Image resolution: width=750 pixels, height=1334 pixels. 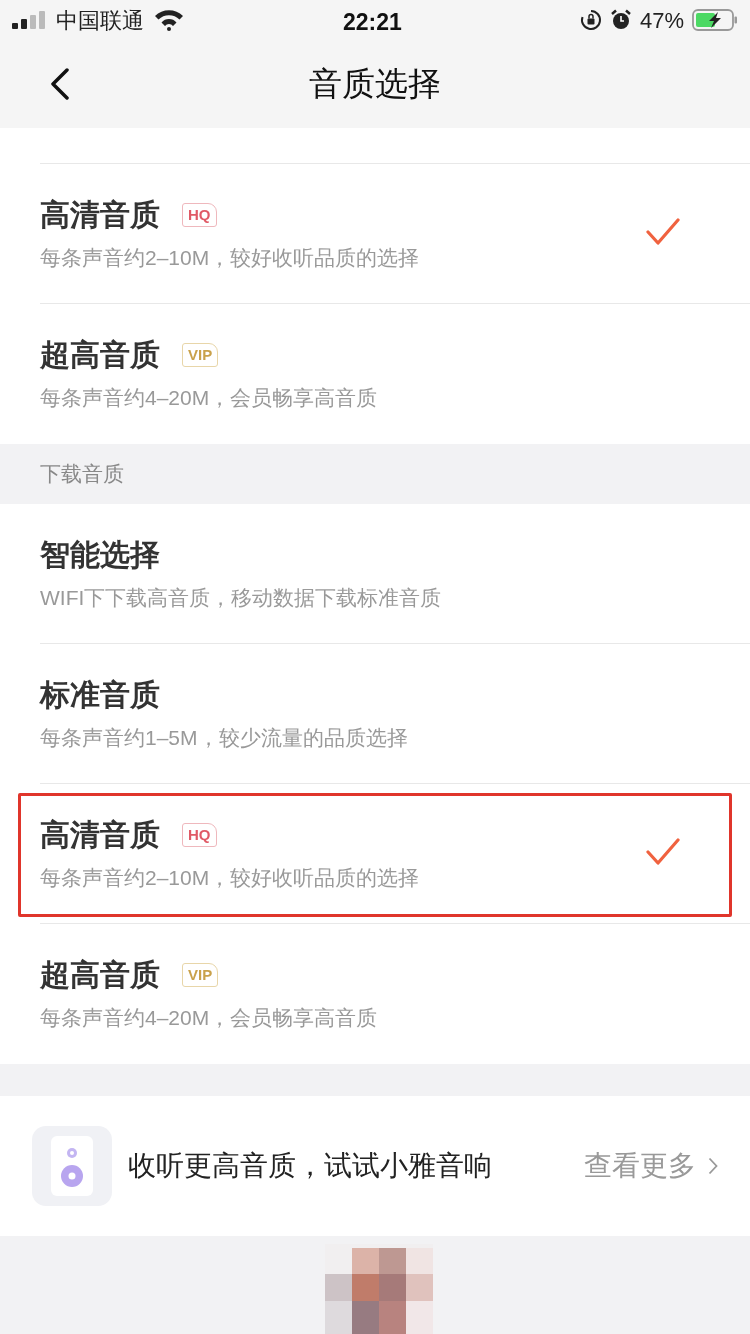 I want to click on promo-card: 收听更高音质，试试小雅音响 查看更多, so click(x=375, y=1166).